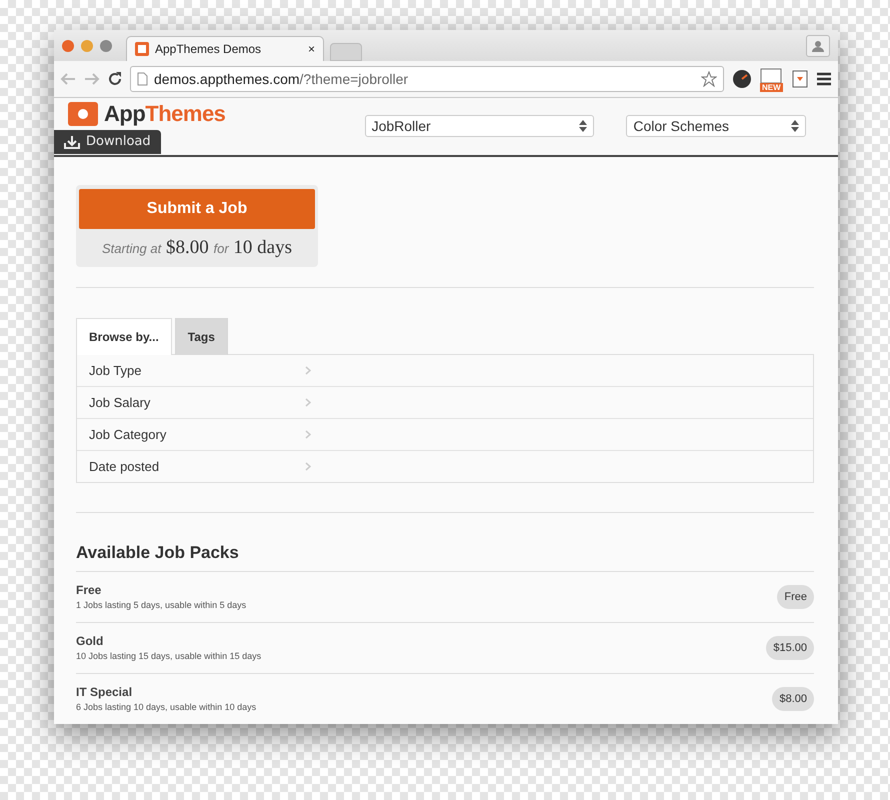 The image size is (890, 800). Describe the element at coordinates (72, 141) in the screenshot. I see `download-icon` at that location.